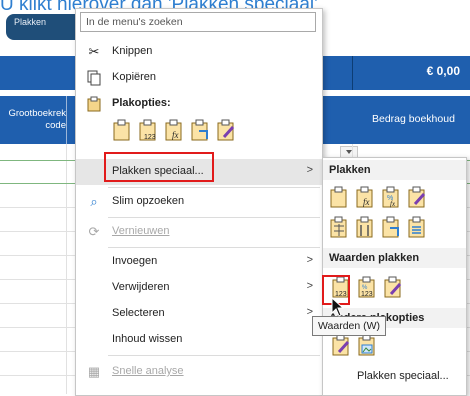 The width and height of the screenshot is (470, 396). Describe the element at coordinates (94, 78) in the screenshot. I see `copy-icon` at that location.